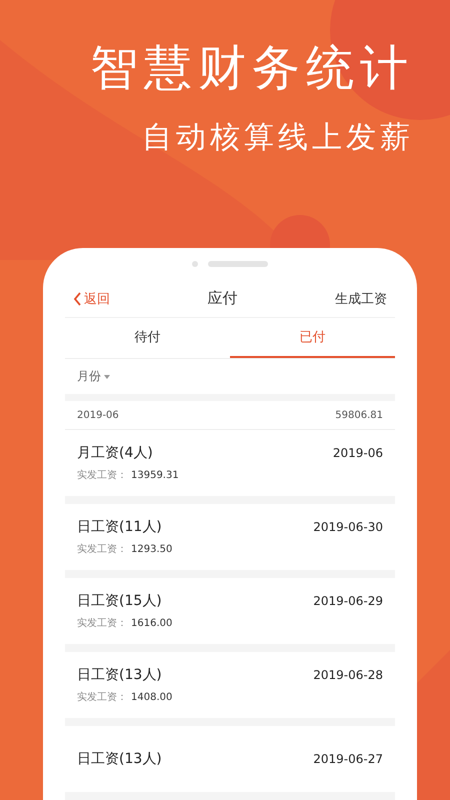 This screenshot has height=800, width=450. What do you see at coordinates (223, 298) in the screenshot?
I see `page-title: 应付` at bounding box center [223, 298].